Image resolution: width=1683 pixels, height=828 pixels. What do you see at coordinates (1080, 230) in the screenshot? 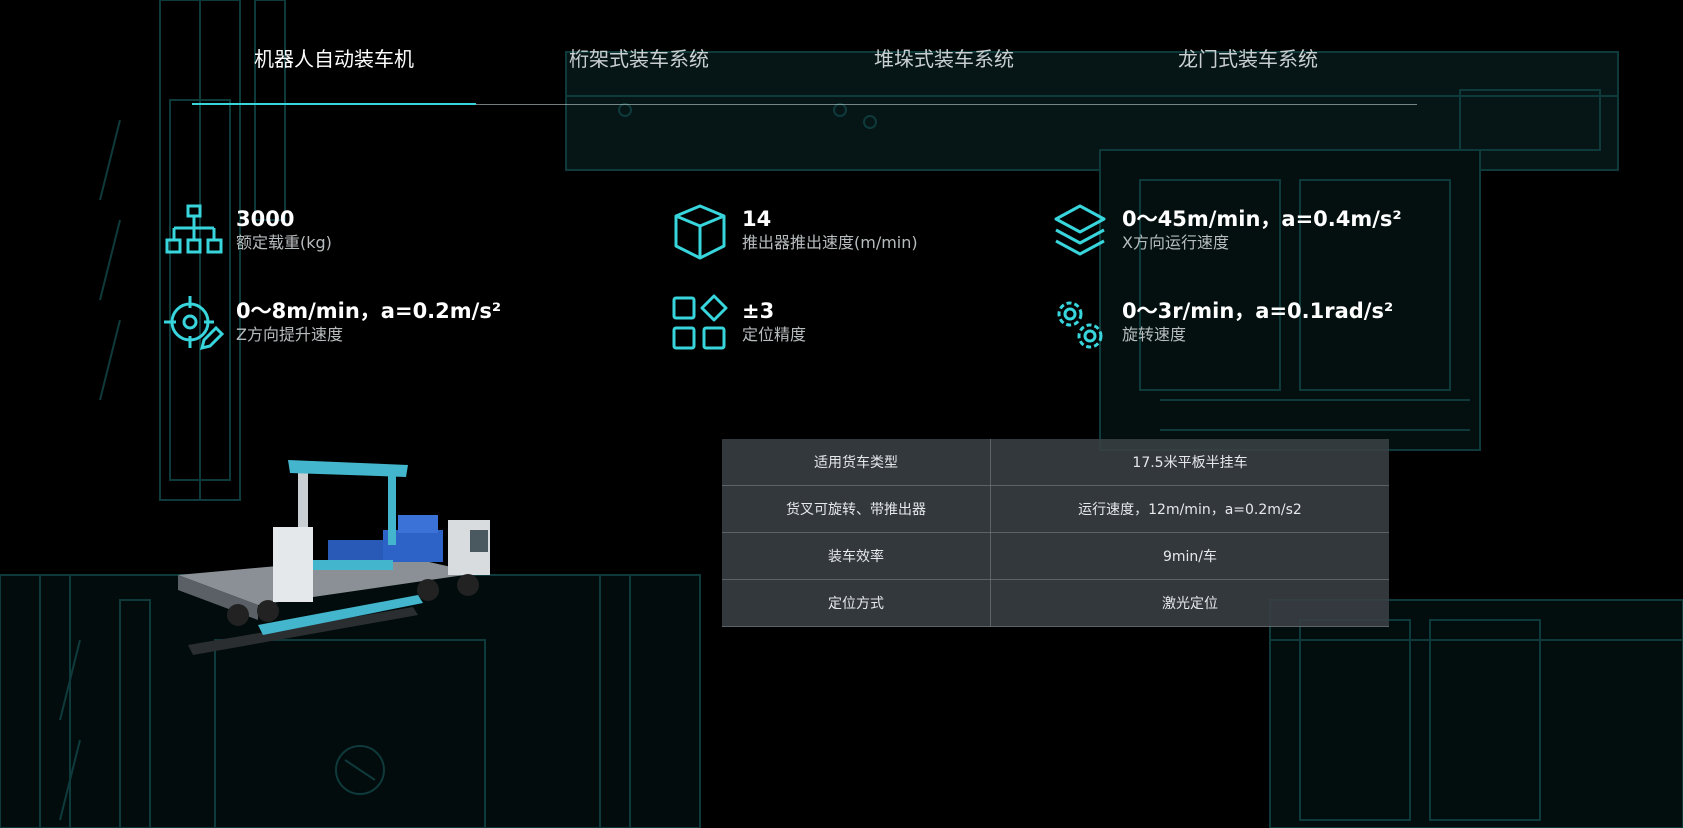
I see `layers-icon` at bounding box center [1080, 230].